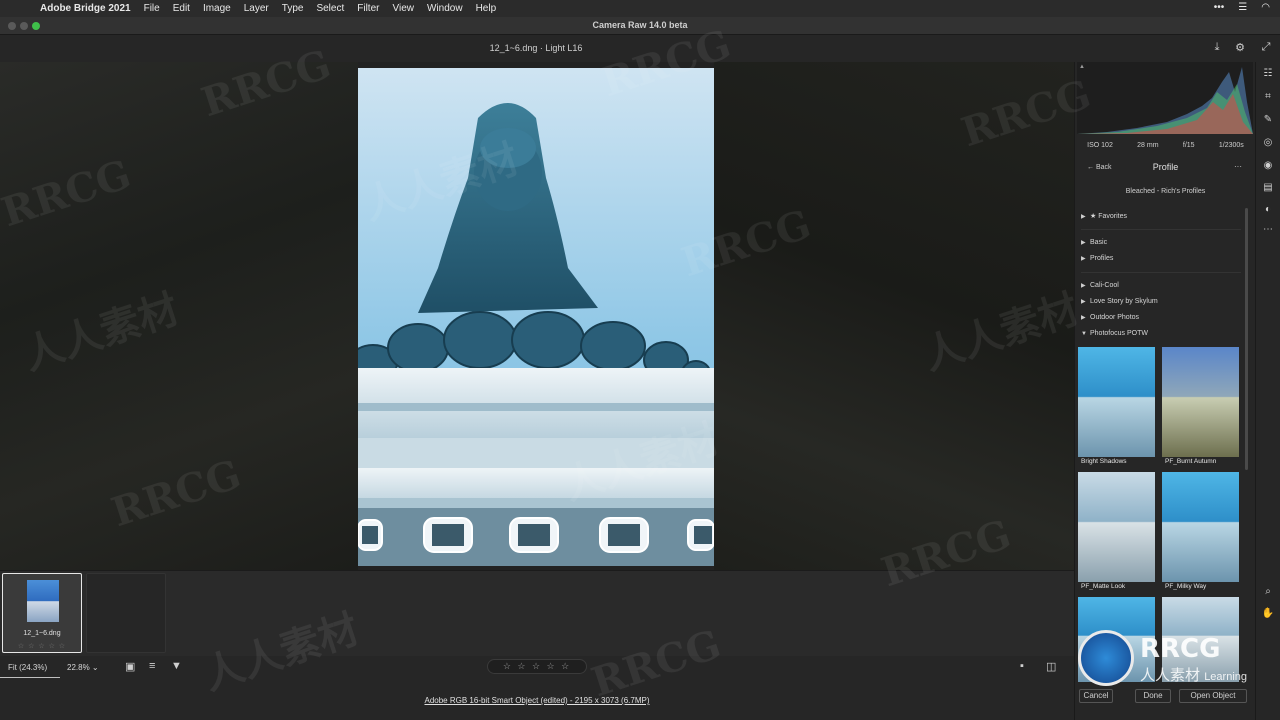 The image size is (1280, 720). Describe the element at coordinates (1267, 391) in the screenshot. I see `tool-rail: ☷ ⌗ ✎ ◎ ◉ ▤ ◐ ⋯ ⌕ ✋` at that location.